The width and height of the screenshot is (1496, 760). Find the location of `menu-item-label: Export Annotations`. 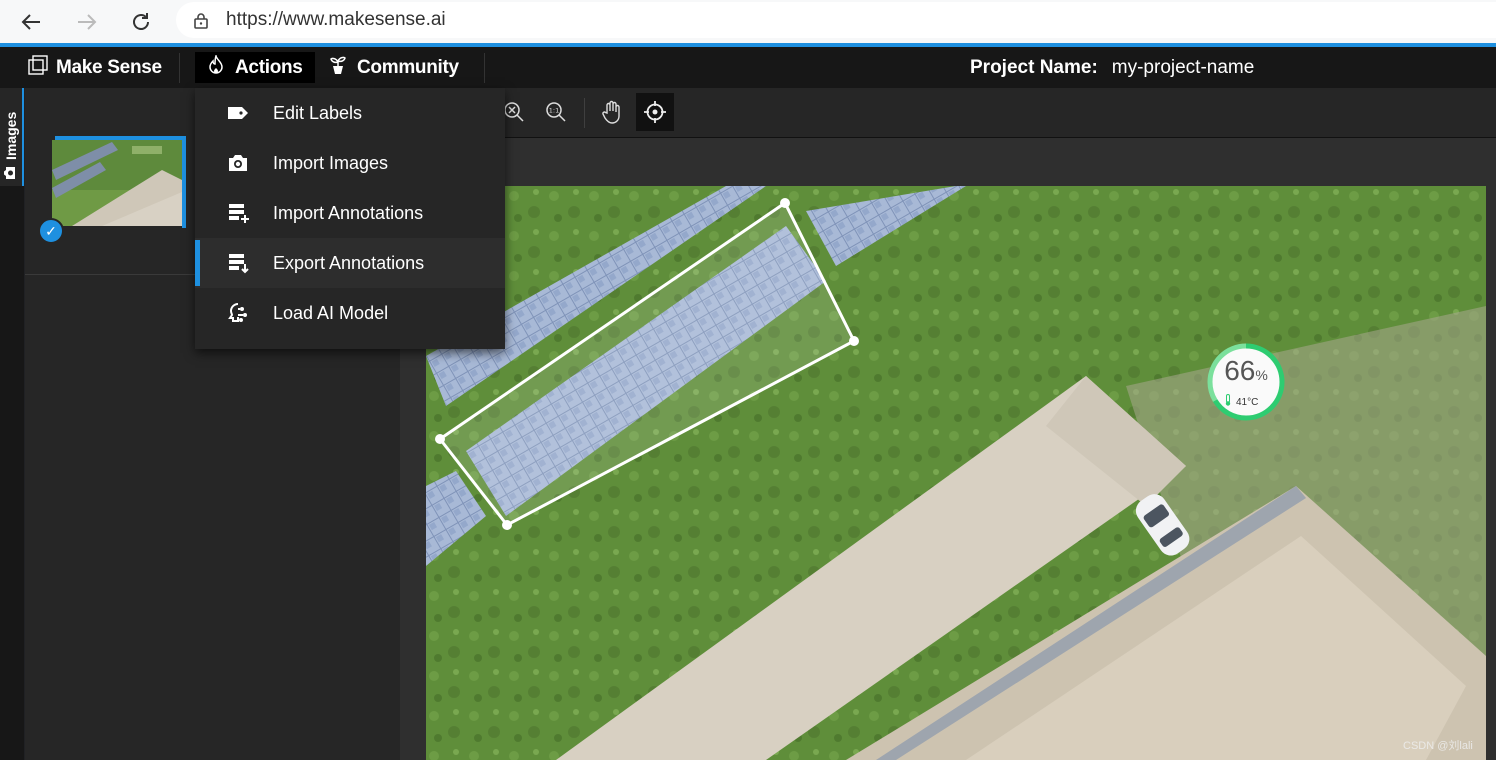

menu-item-label: Export Annotations is located at coordinates (349, 262).